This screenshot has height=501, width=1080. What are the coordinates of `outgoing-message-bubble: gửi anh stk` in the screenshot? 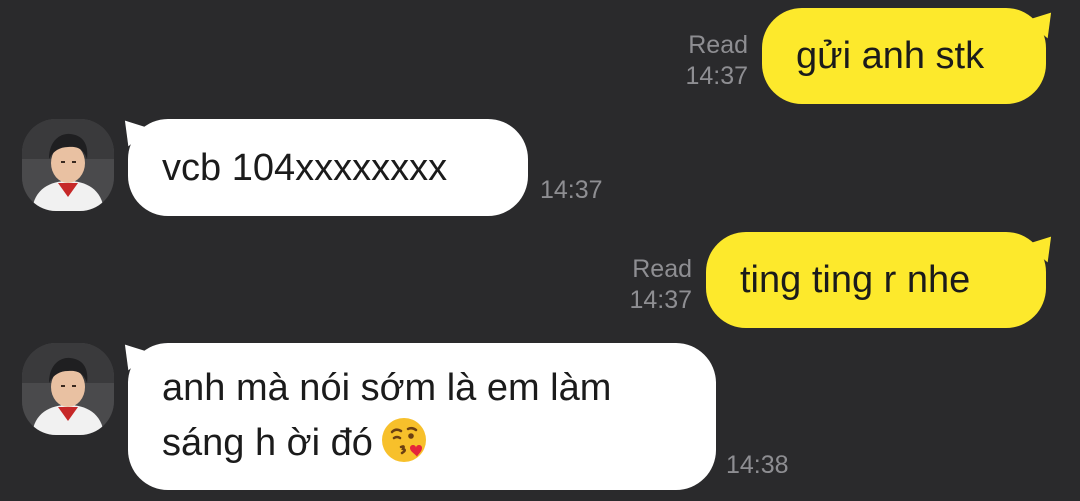 It's located at (904, 56).